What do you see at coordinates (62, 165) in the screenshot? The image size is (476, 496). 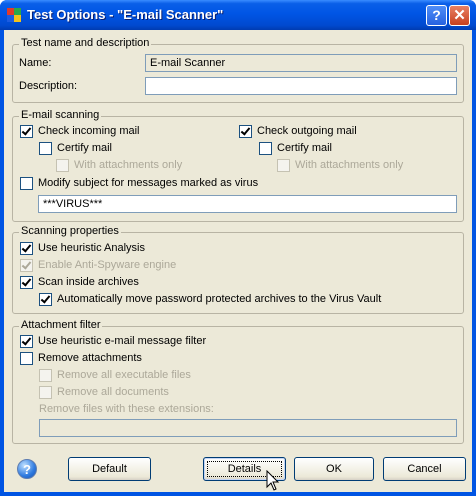 I see `attach-incoming-checkbox` at bounding box center [62, 165].